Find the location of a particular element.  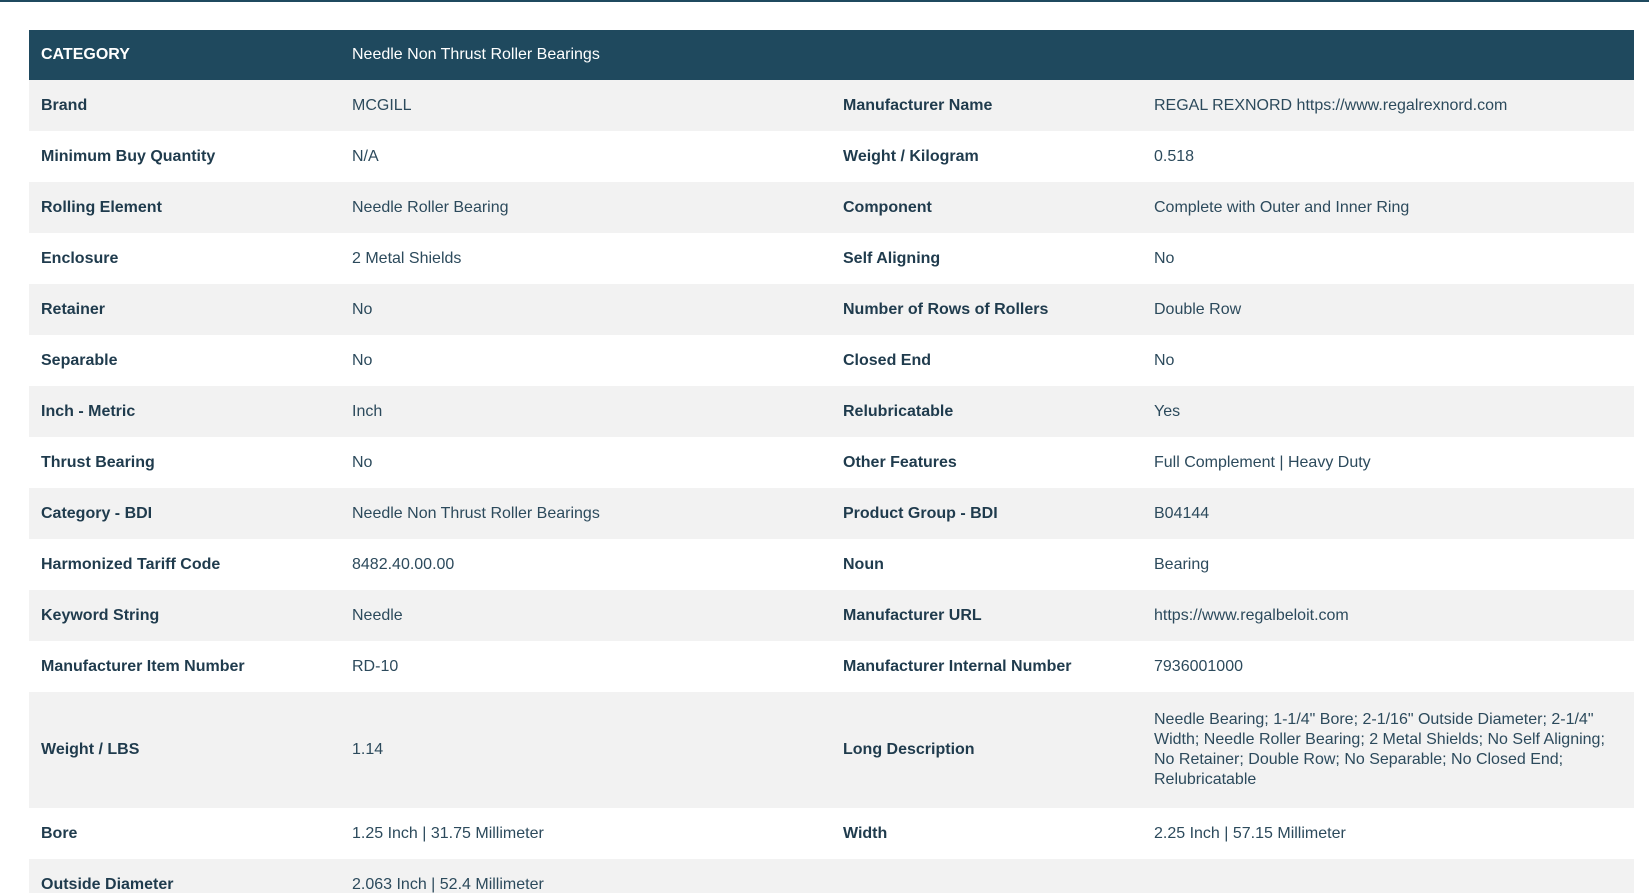

spec-value: Inch is located at coordinates (585, 411).